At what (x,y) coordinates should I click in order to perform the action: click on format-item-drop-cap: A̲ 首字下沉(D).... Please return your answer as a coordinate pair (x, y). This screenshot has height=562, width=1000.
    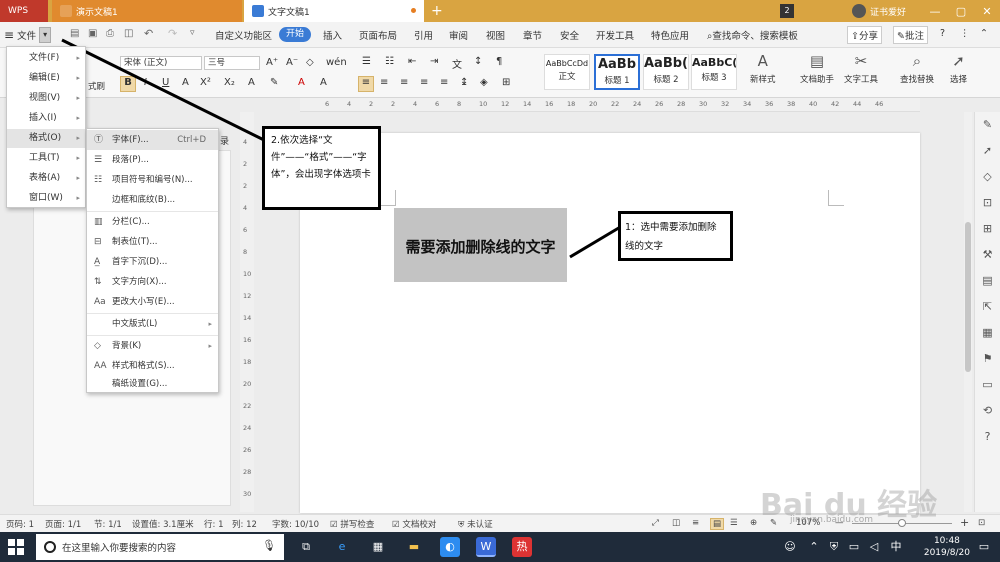
    Looking at the image, I should click on (152, 262).